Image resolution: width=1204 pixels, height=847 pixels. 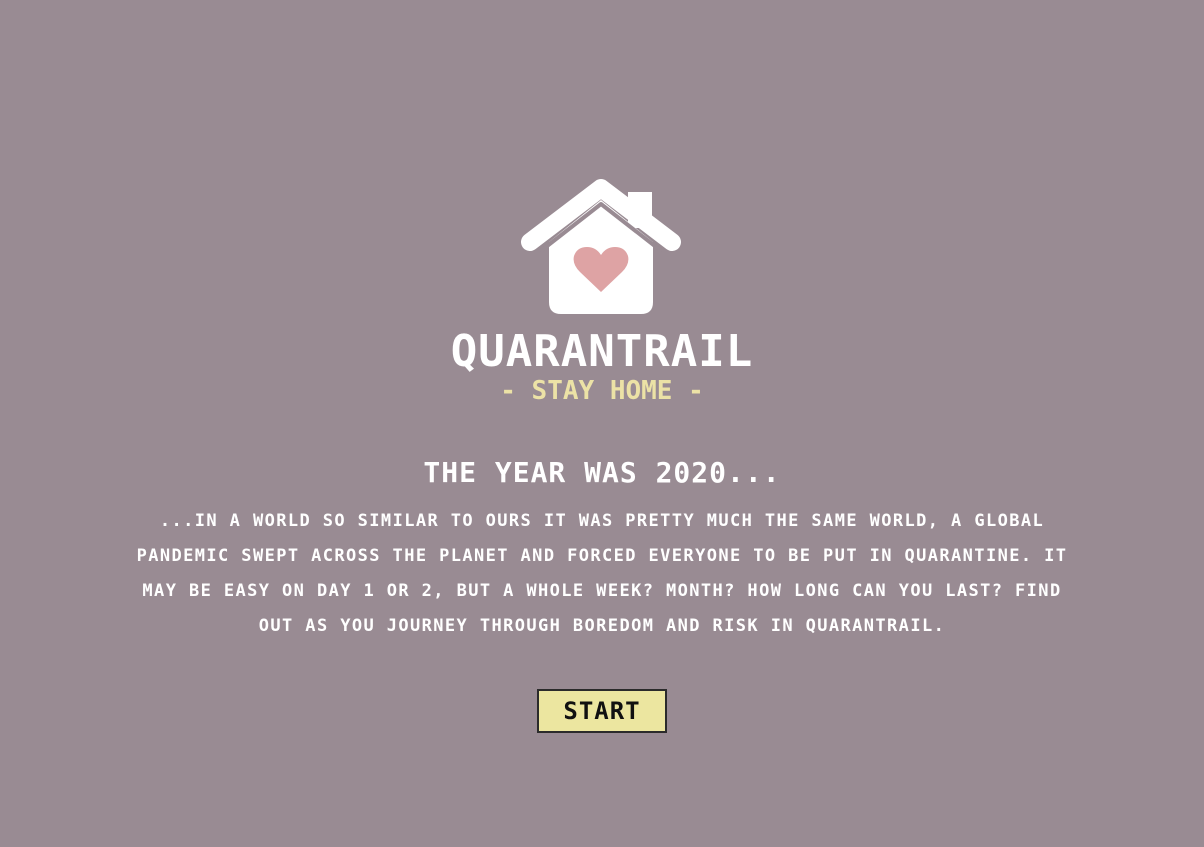 What do you see at coordinates (602, 711) in the screenshot?
I see `start-button: START` at bounding box center [602, 711].